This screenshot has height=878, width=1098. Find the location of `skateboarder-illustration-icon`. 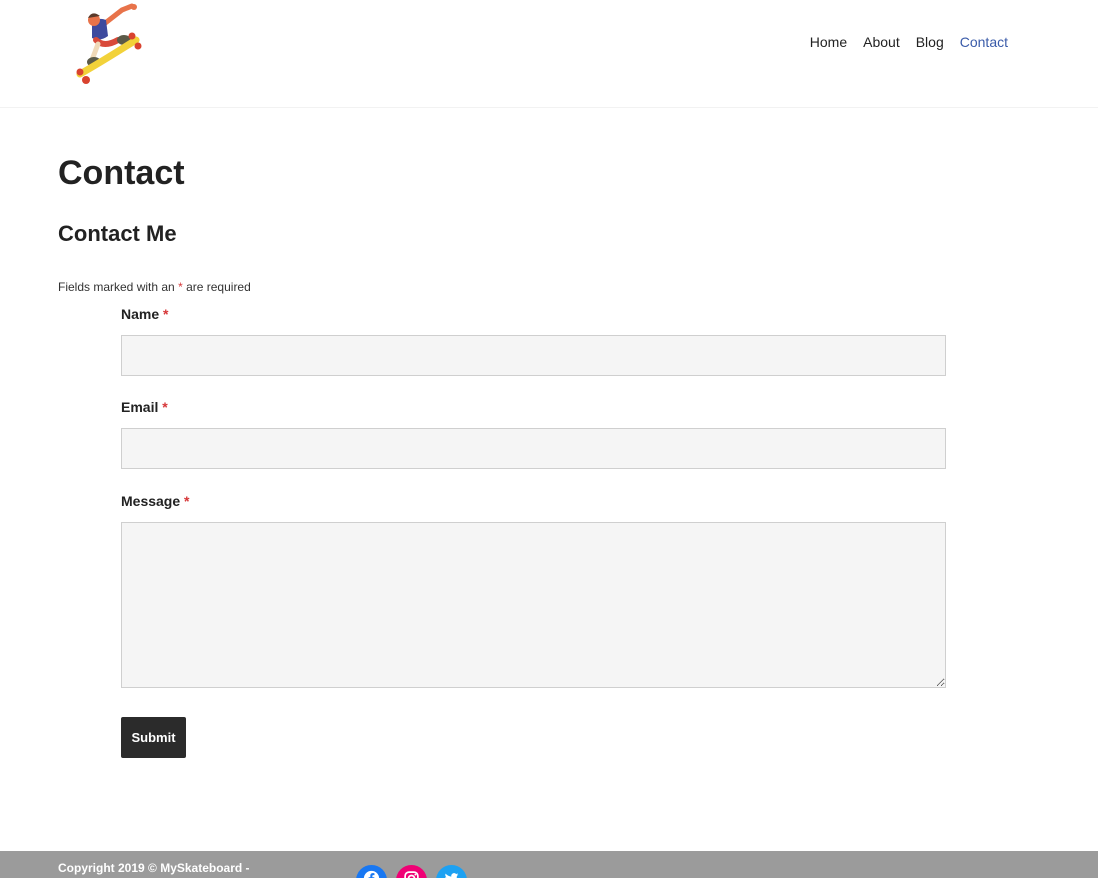

skateboarder-illustration-icon is located at coordinates (109, 43).